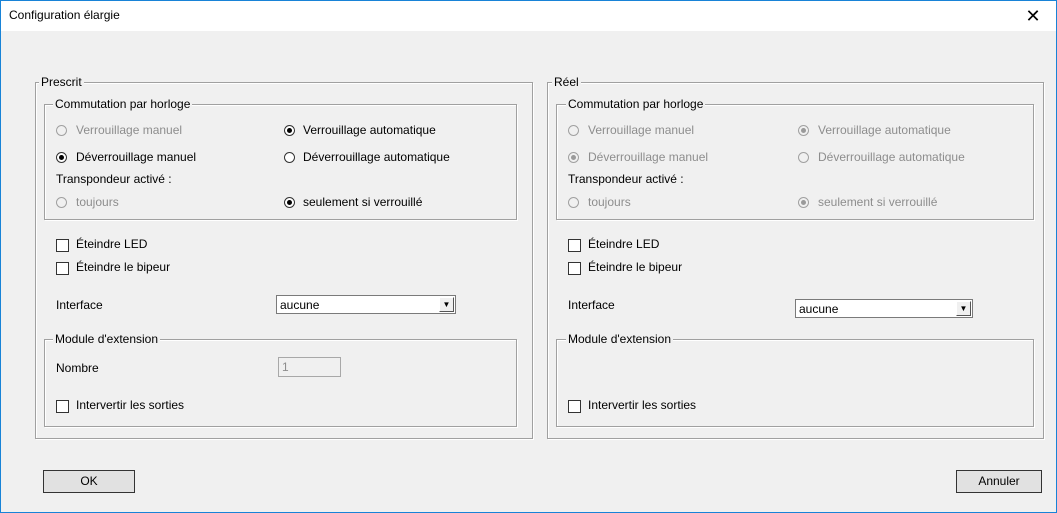 Image resolution: width=1057 pixels, height=513 pixels. I want to click on actual-manual-unlock-radio, so click(573, 157).